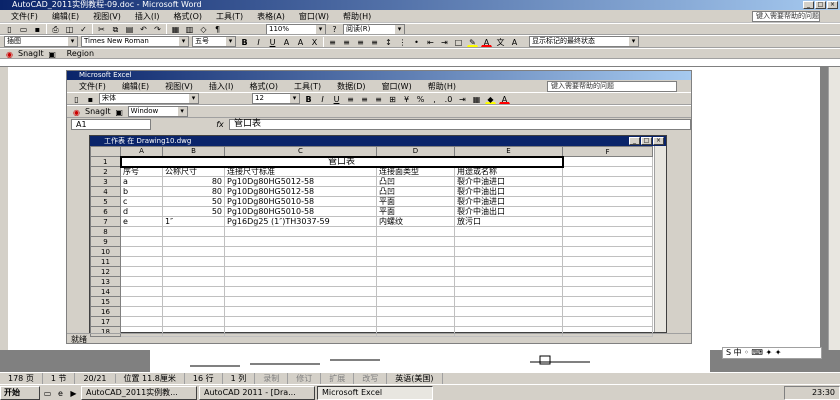 The height and width of the screenshot is (400, 840). Describe the element at coordinates (286, 42) in the screenshot. I see `char-border-icon: A` at that location.